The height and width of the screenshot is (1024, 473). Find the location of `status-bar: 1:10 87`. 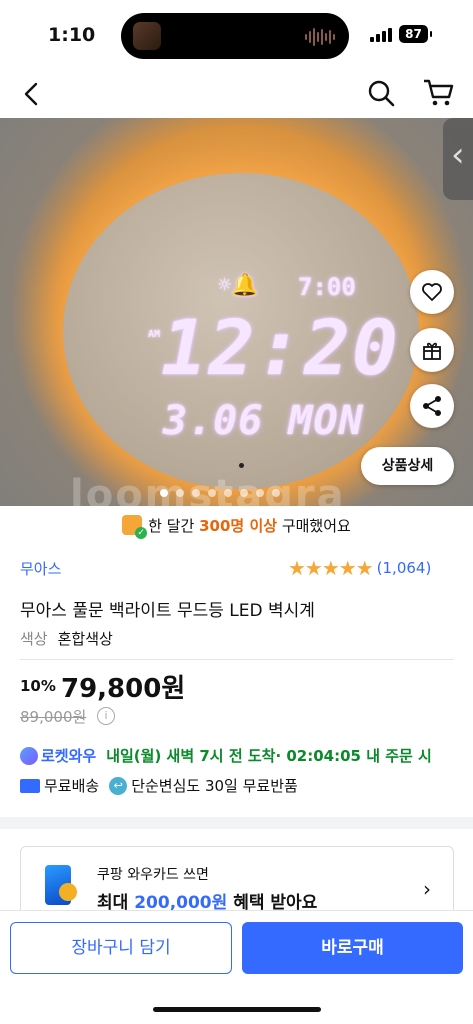

status-bar: 1:10 87 is located at coordinates (236, 35).